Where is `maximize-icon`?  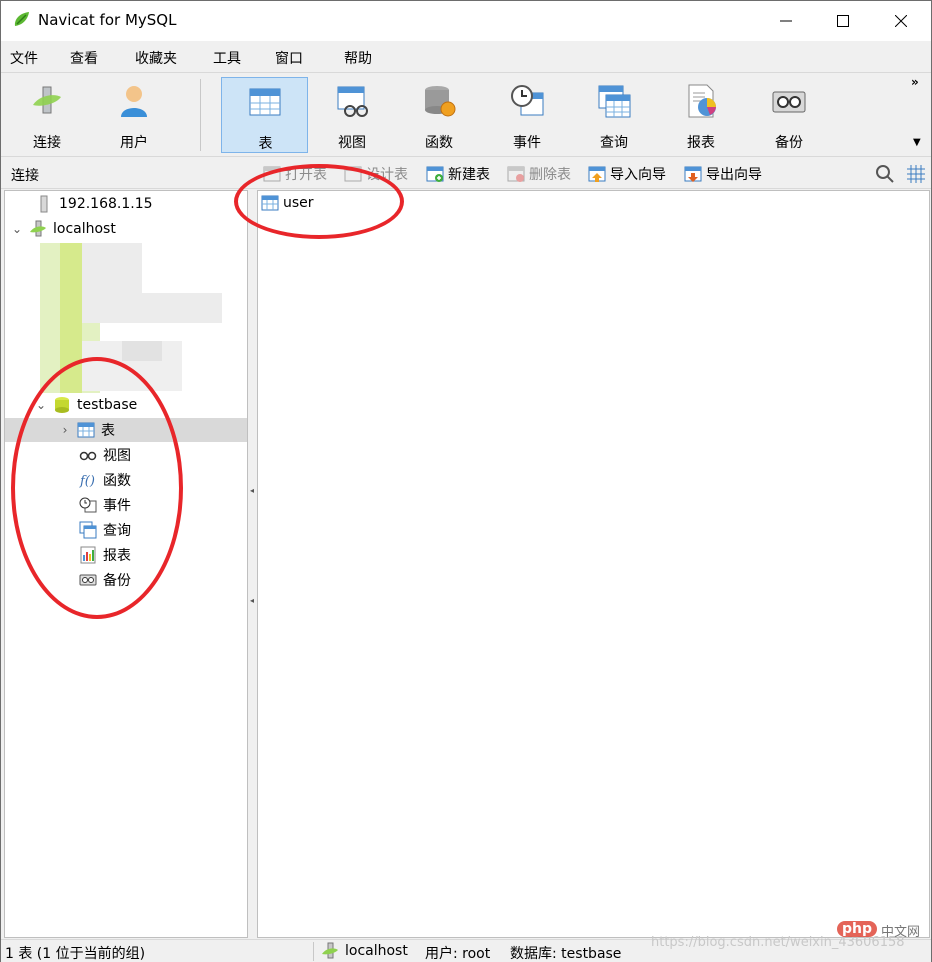 maximize-icon is located at coordinates (843, 21).